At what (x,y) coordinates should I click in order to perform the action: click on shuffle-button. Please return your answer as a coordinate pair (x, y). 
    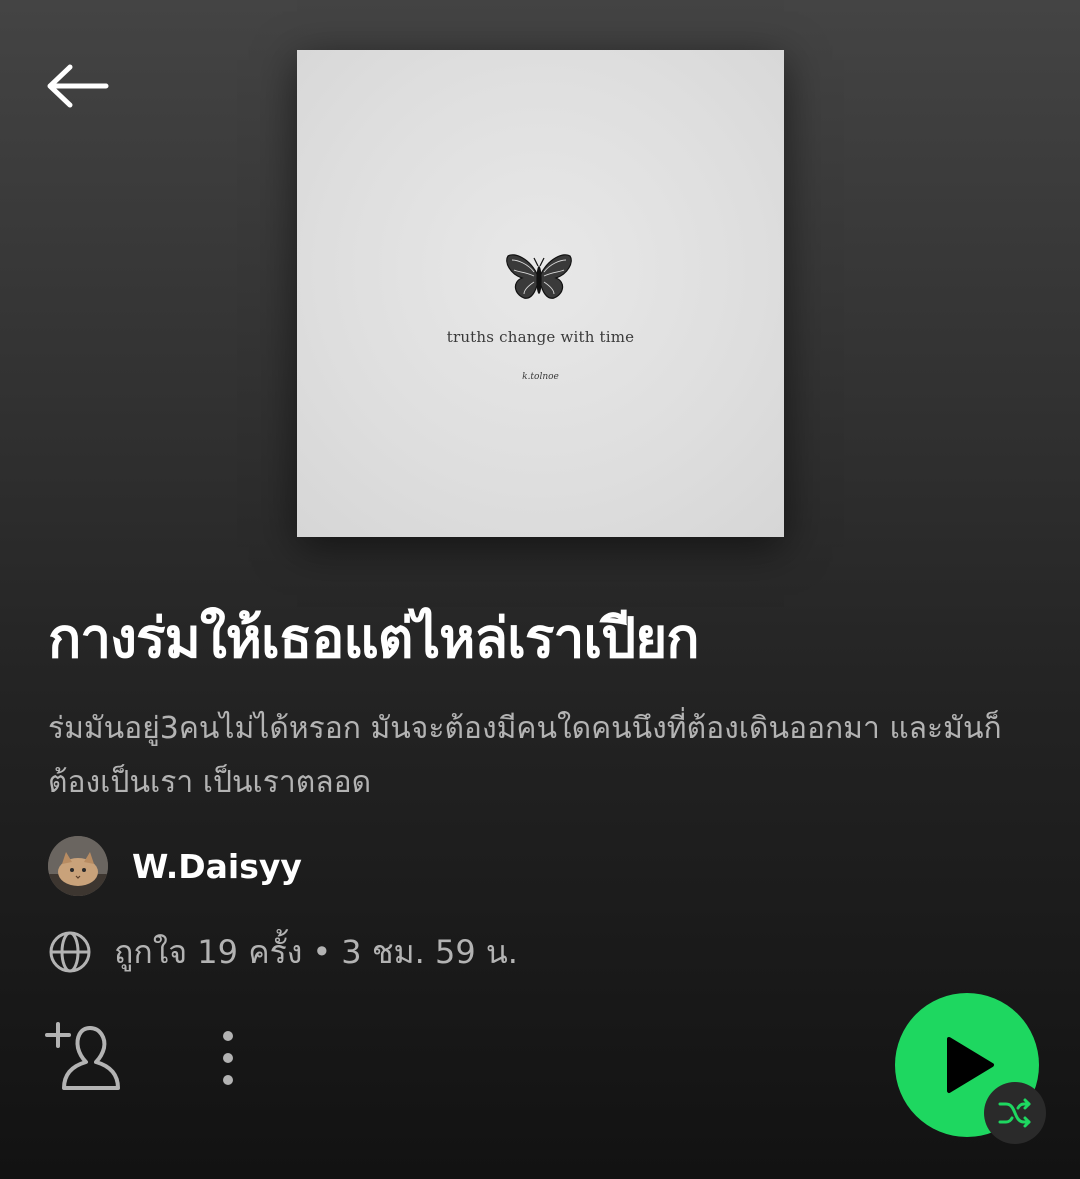
    Looking at the image, I should click on (1015, 1113).